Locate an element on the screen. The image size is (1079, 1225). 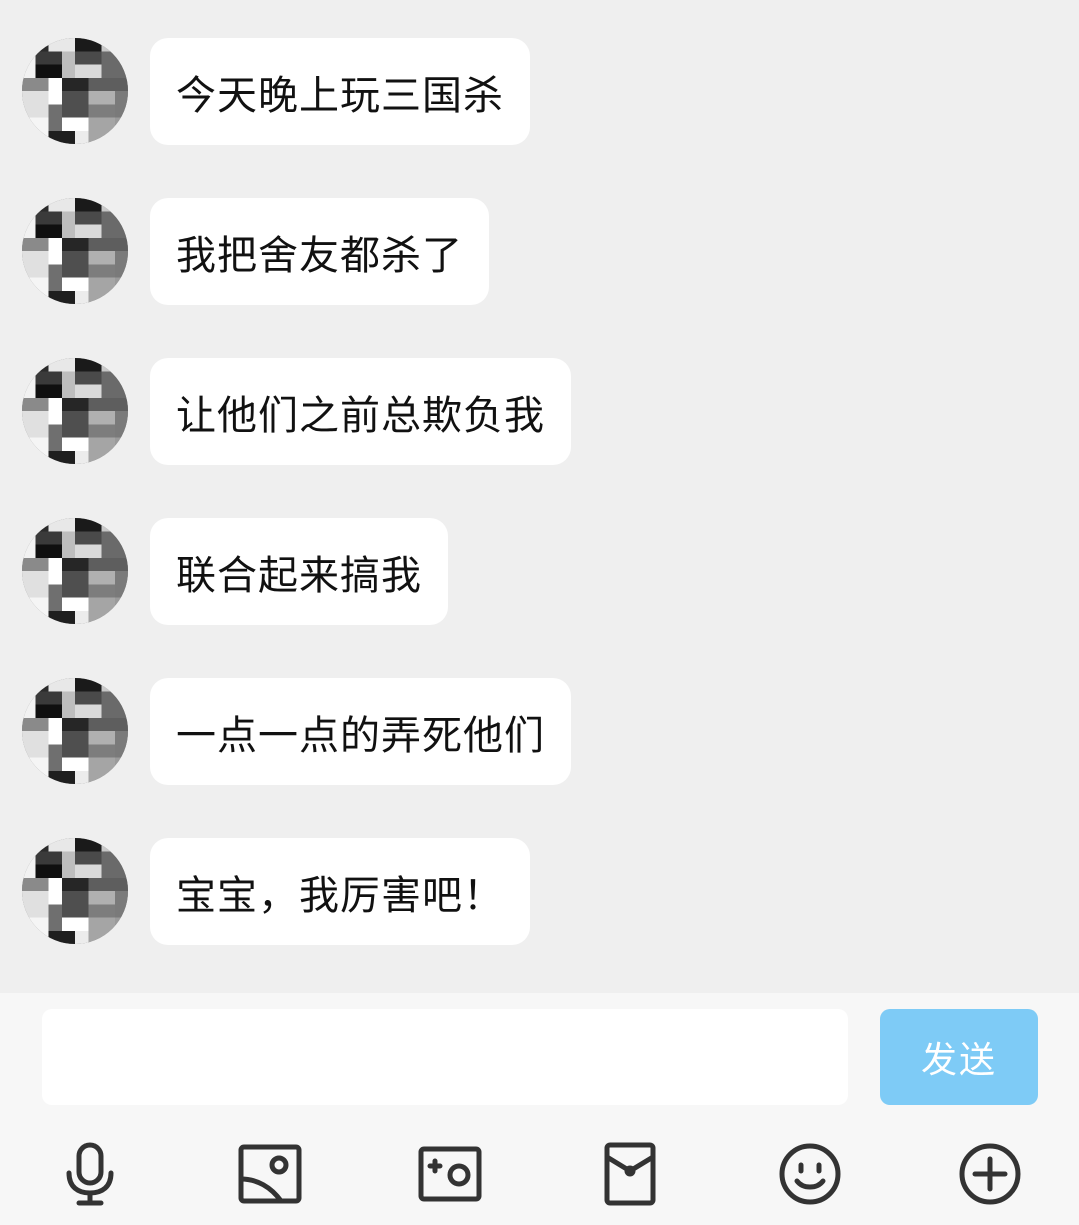
message-input is located at coordinates (445, 1057).